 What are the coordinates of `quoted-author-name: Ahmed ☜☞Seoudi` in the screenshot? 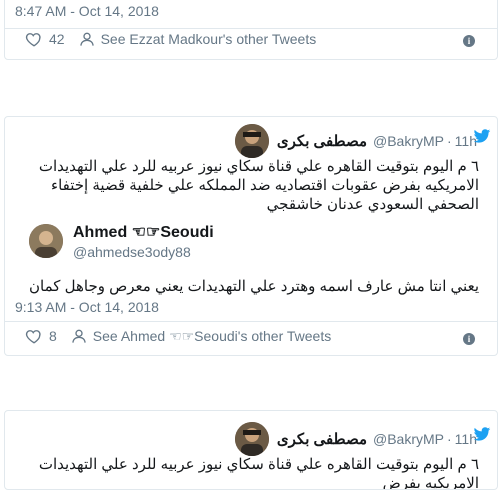 It's located at (143, 232).